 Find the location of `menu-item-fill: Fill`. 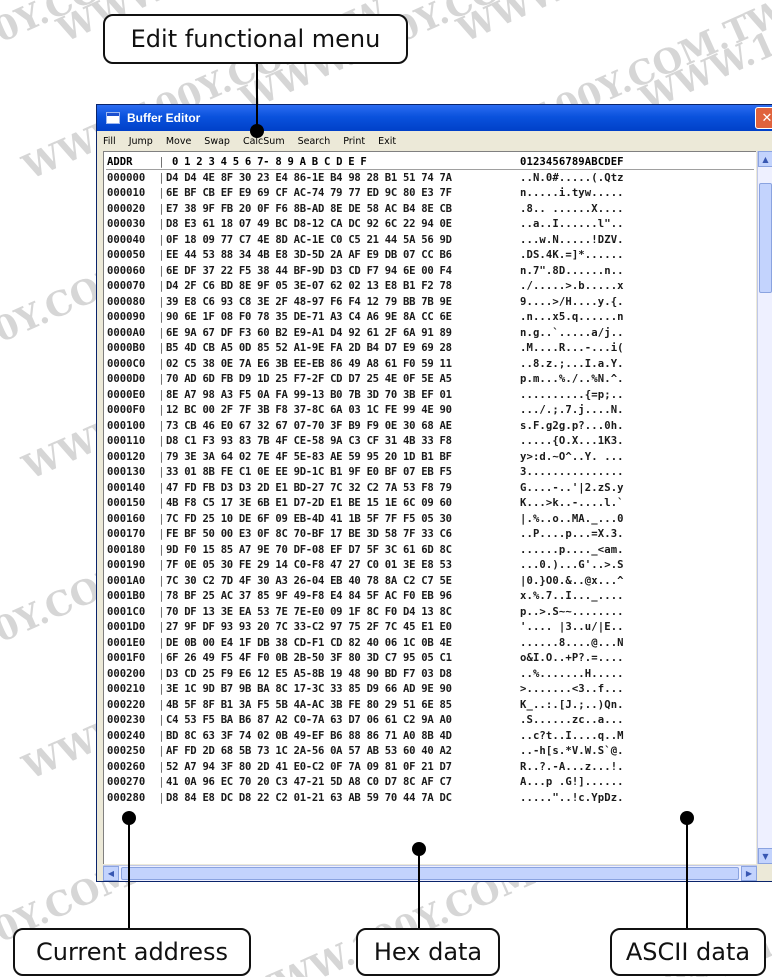

menu-item-fill: Fill is located at coordinates (109, 141).